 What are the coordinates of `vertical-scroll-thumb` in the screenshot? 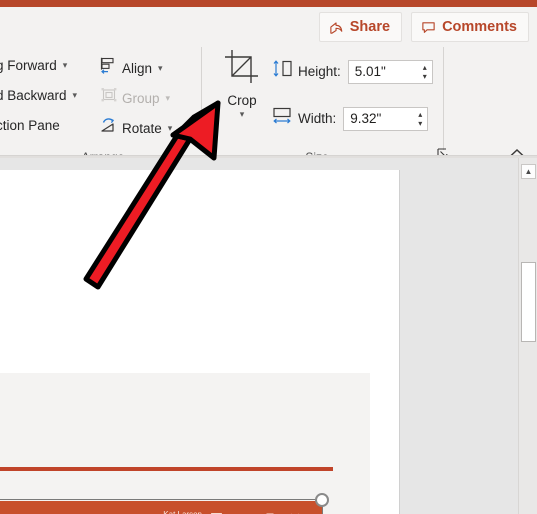 It's located at (528, 302).